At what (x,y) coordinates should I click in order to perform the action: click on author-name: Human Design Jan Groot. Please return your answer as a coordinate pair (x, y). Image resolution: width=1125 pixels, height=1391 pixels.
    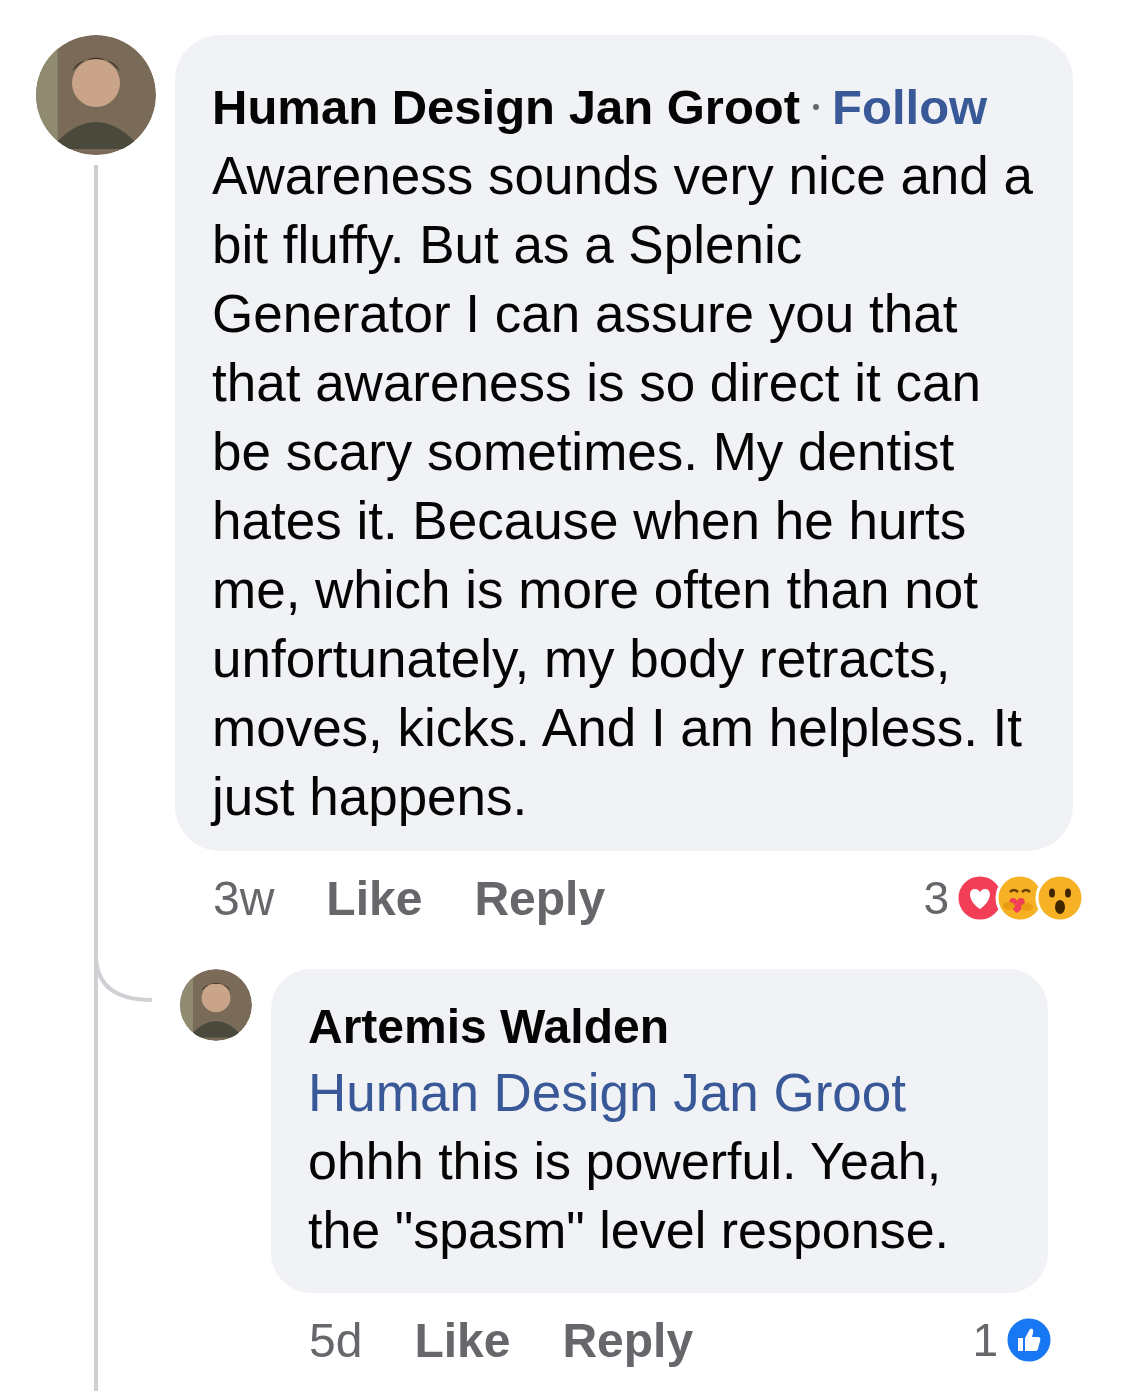
    Looking at the image, I should click on (506, 107).